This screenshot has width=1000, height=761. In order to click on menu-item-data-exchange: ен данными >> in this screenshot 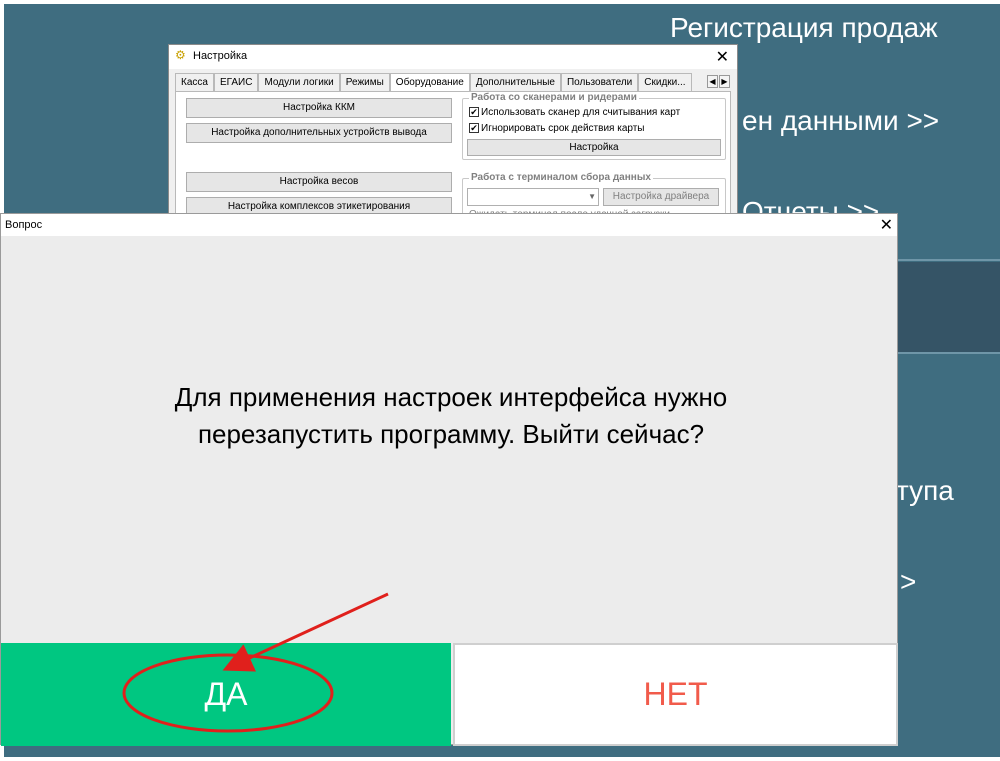, I will do `click(840, 121)`.